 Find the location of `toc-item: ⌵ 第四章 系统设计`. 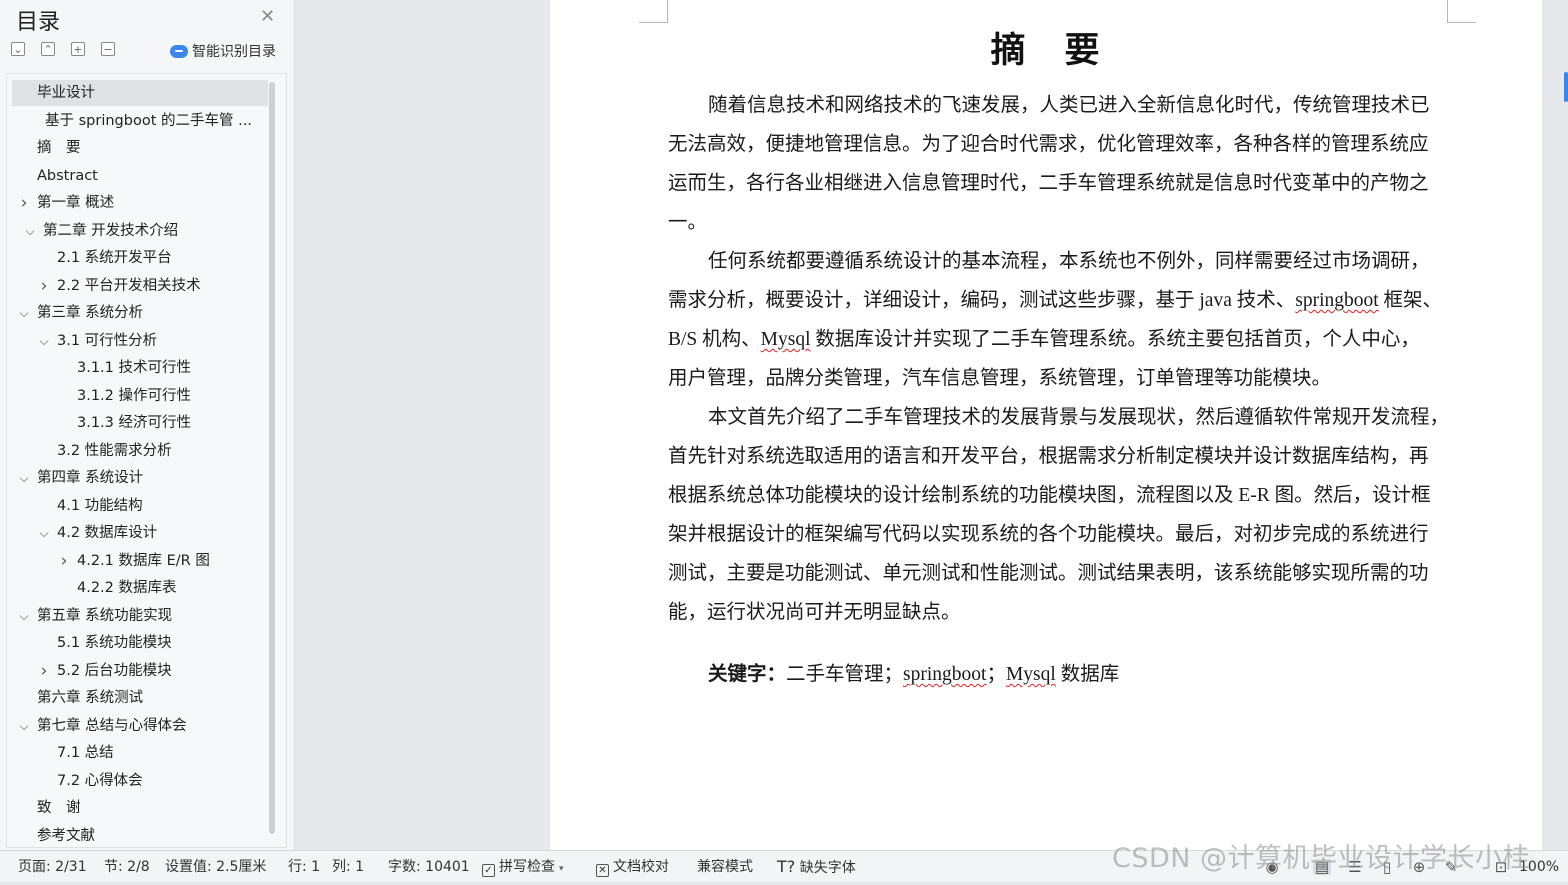

toc-item: ⌵ 第四章 系统设计 is located at coordinates (138, 478).